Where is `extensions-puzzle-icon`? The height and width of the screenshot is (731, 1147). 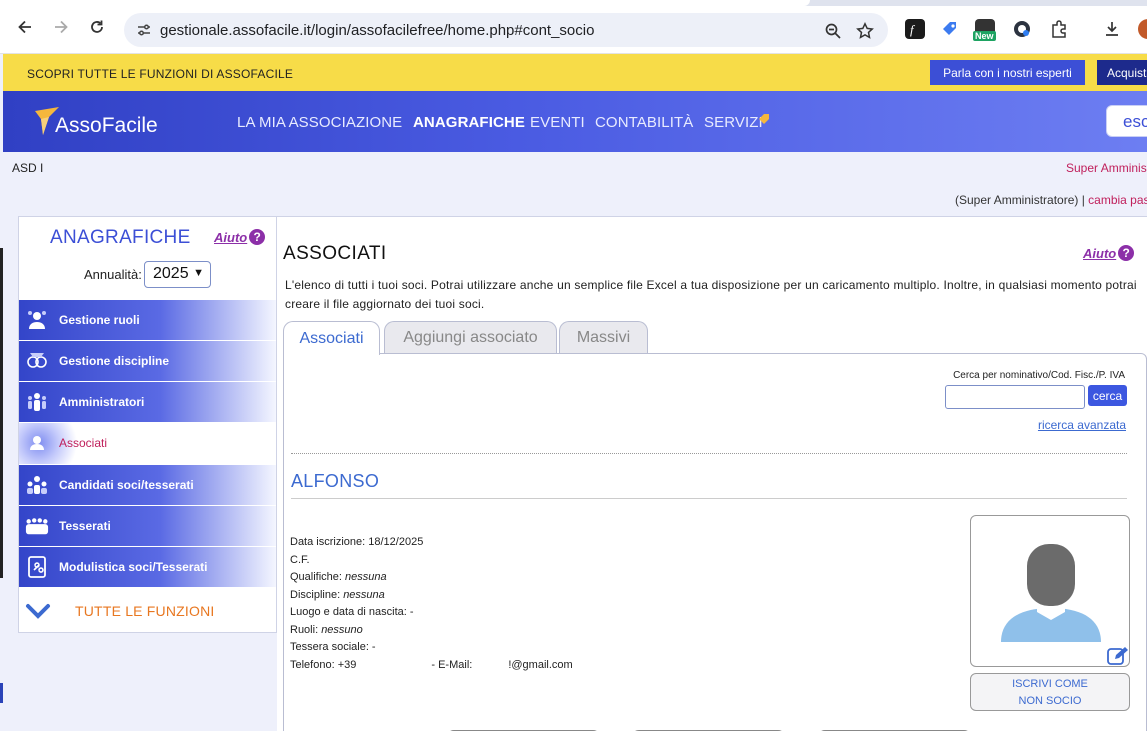 extensions-puzzle-icon is located at coordinates (1059, 29).